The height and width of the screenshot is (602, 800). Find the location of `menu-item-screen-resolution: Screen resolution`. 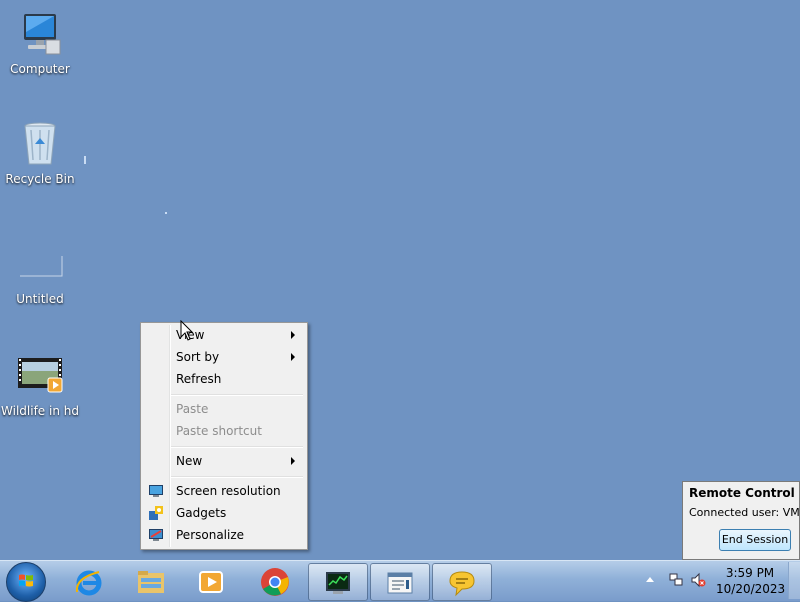

menu-item-screen-resolution: Screen resolution is located at coordinates (224, 491).